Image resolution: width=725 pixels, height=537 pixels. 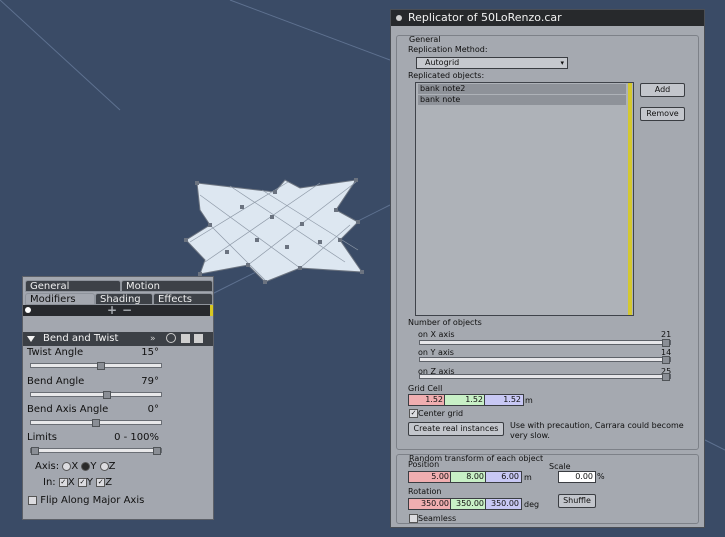 What do you see at coordinates (93, 466) in the screenshot?
I see `axis-y-label: Y` at bounding box center [93, 466].